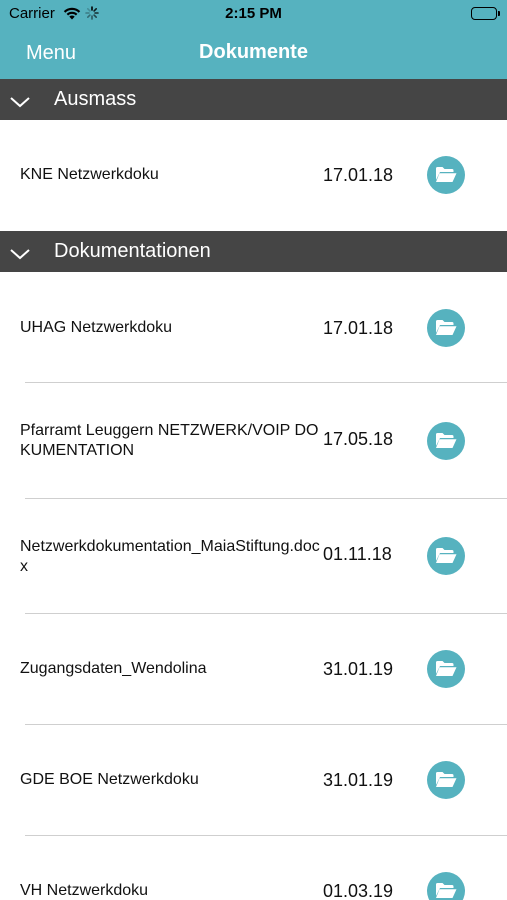 The height and width of the screenshot is (900, 507). I want to click on status-time: 2:15 PM, so click(253, 13).